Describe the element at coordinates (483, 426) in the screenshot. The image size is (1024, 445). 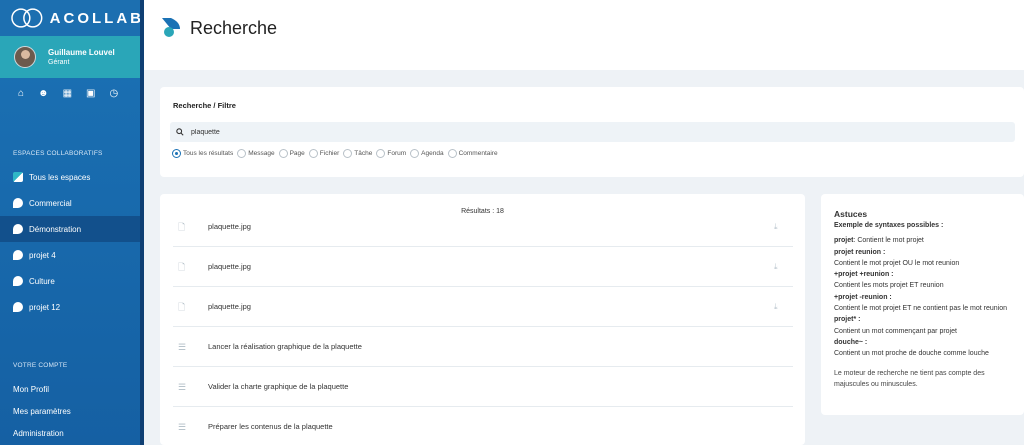
I see `result-row: ☰ Préparer les contenus de la plaquette` at that location.